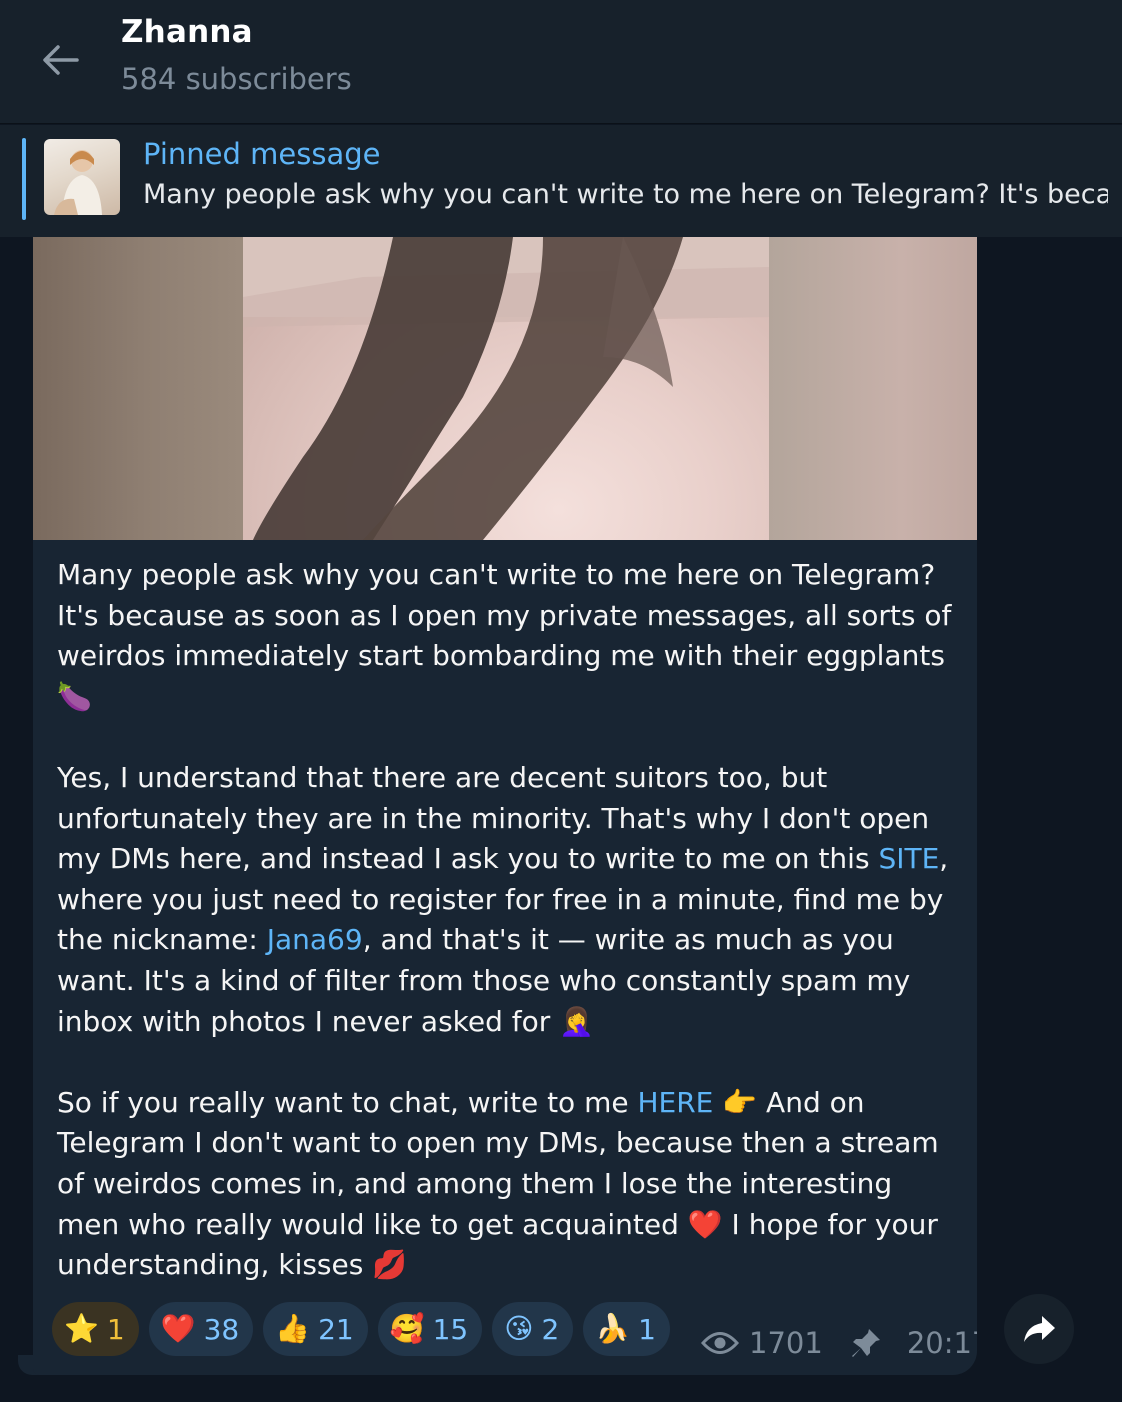  I want to click on back-button, so click(60, 60).